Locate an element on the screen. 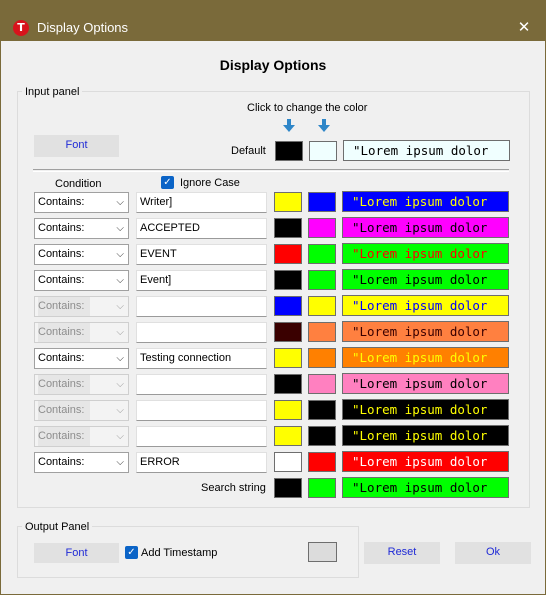  output-panel-label: Output Panel is located at coordinates (57, 527).